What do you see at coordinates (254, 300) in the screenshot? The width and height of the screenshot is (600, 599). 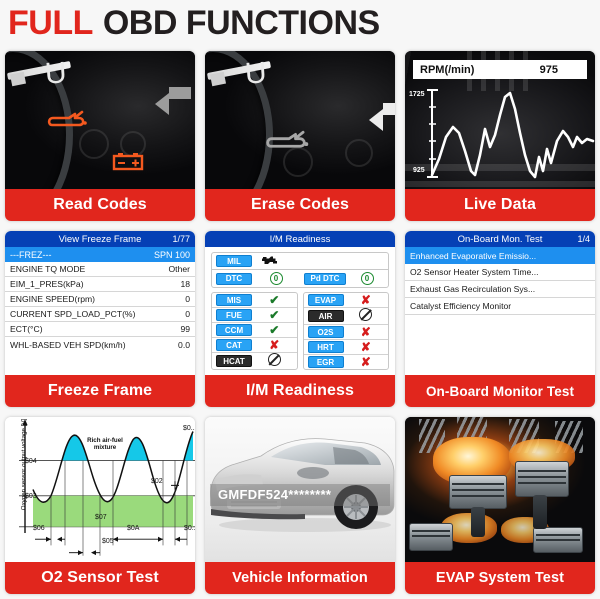 I see `list-item: MIS ✔` at bounding box center [254, 300].